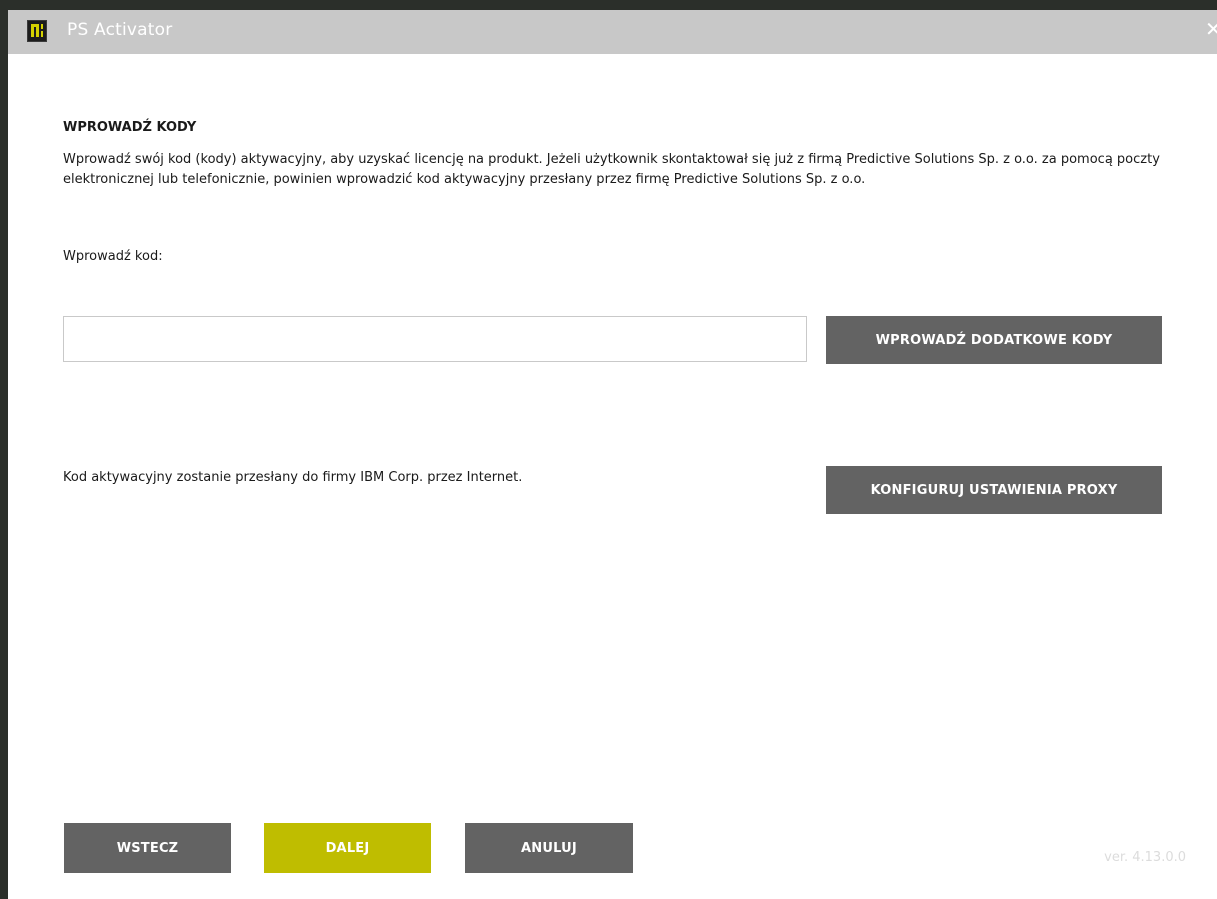 This screenshot has width=1217, height=899. I want to click on next-button: DALEJ, so click(347, 848).